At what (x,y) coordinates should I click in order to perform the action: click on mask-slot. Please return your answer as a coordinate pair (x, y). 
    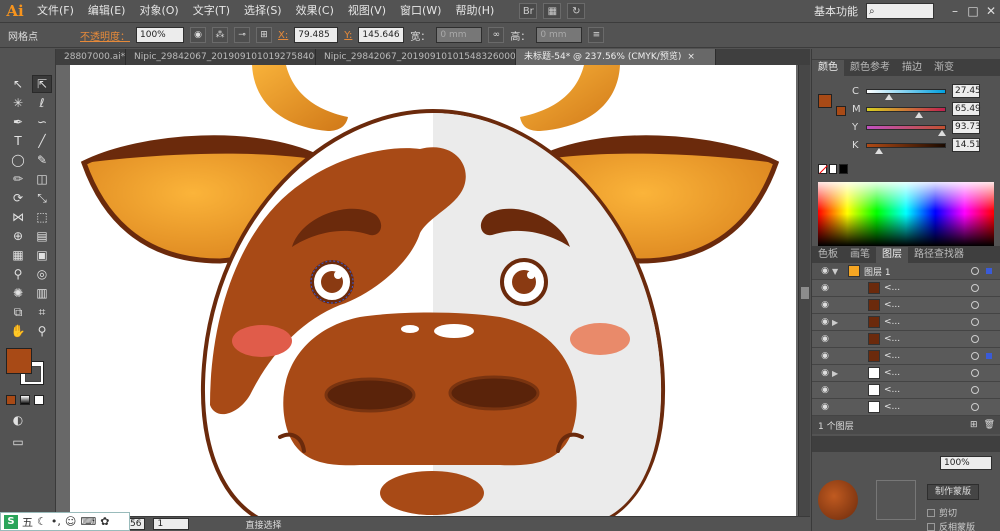
    Looking at the image, I should click on (896, 500).